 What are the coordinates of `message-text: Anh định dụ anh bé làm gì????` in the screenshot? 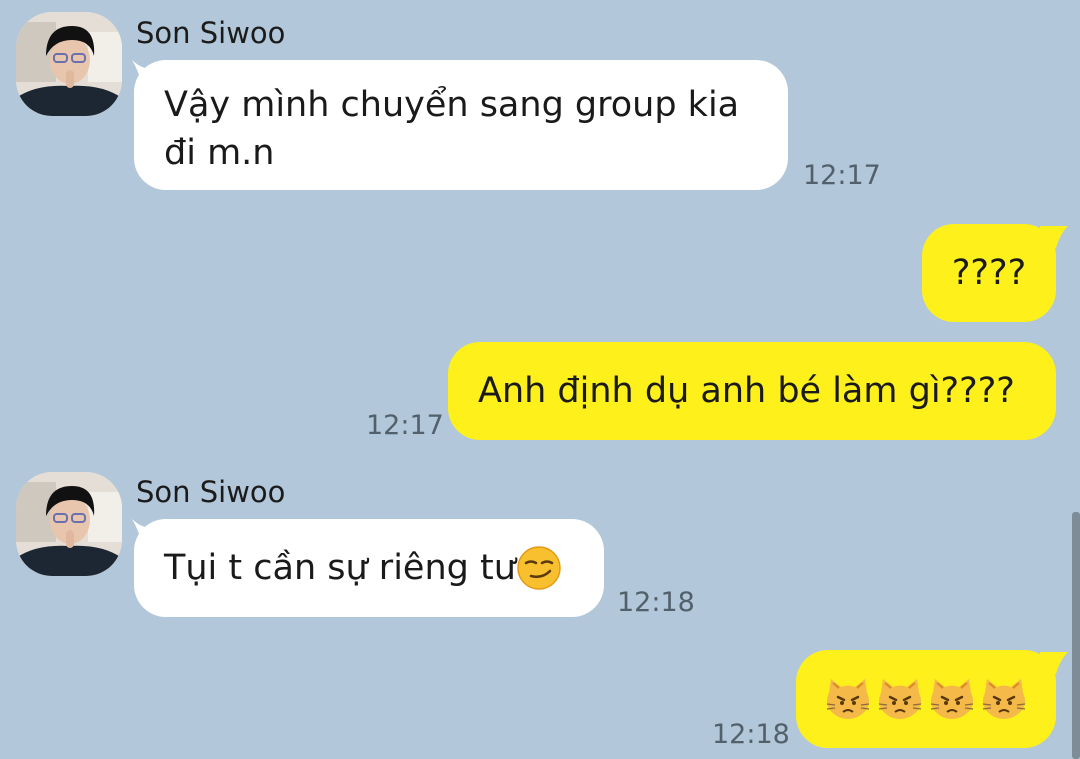 It's located at (746, 391).